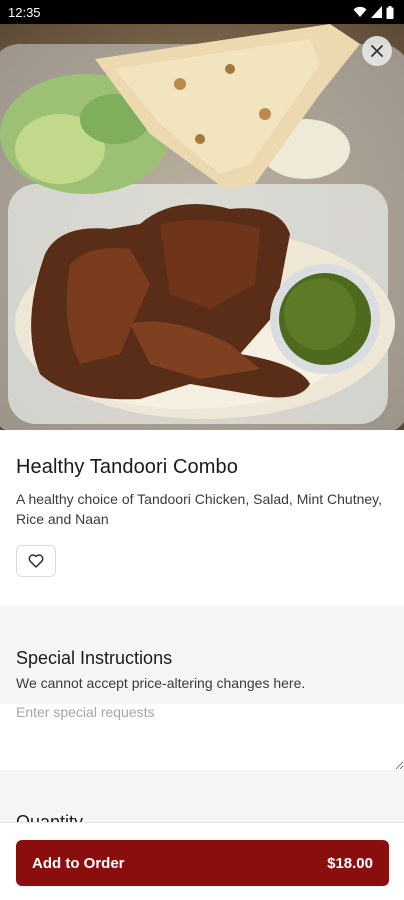 The image size is (404, 900). I want to click on status-icons, so click(373, 12).